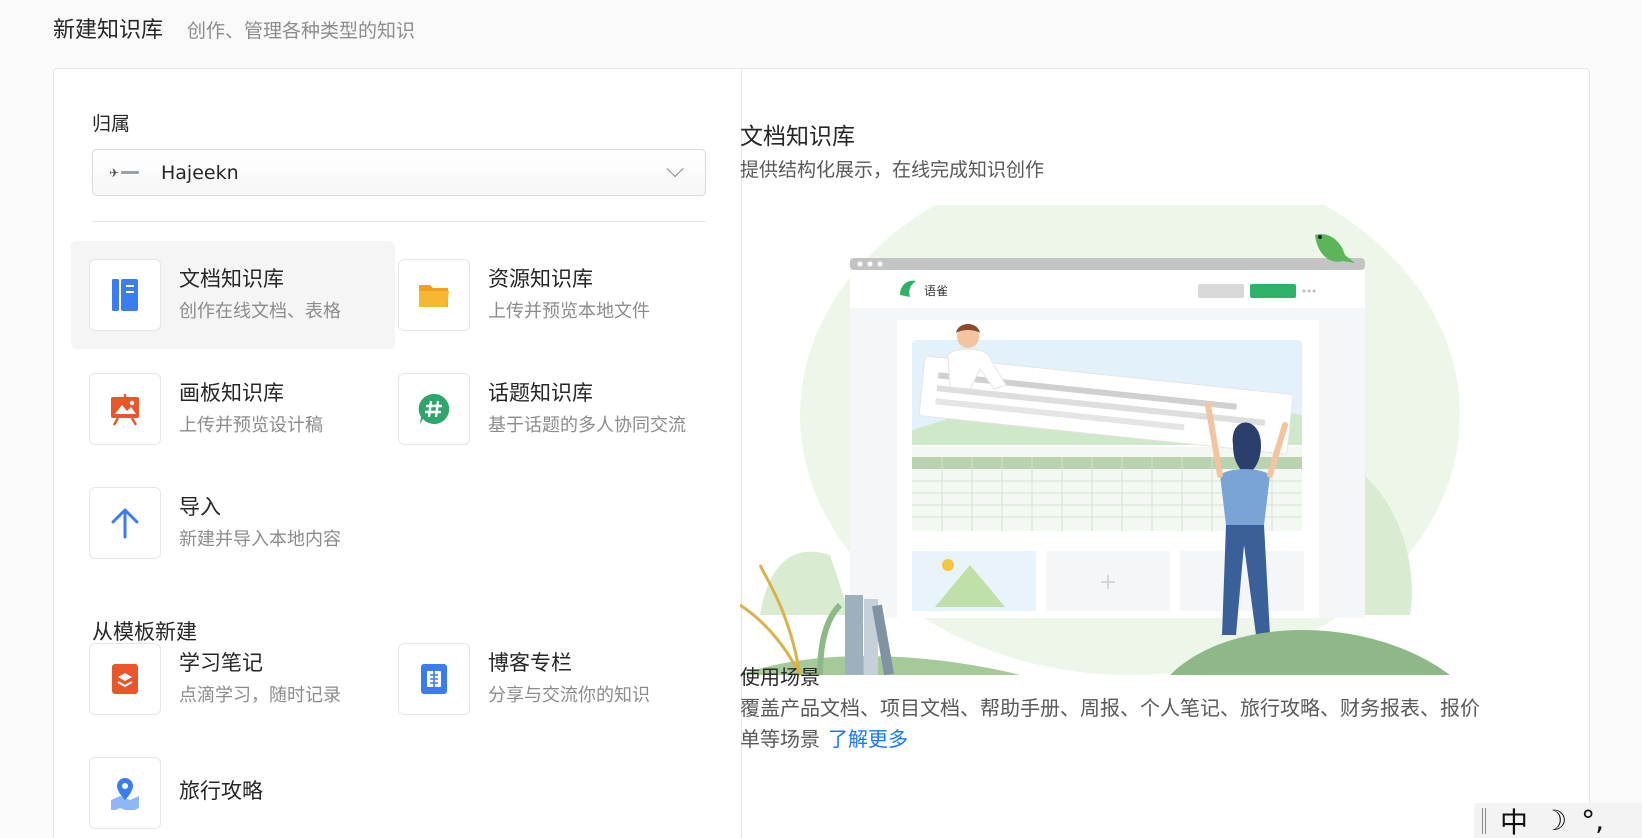 The height and width of the screenshot is (838, 1642). I want to click on template-name: 学习笔记, so click(221, 663).